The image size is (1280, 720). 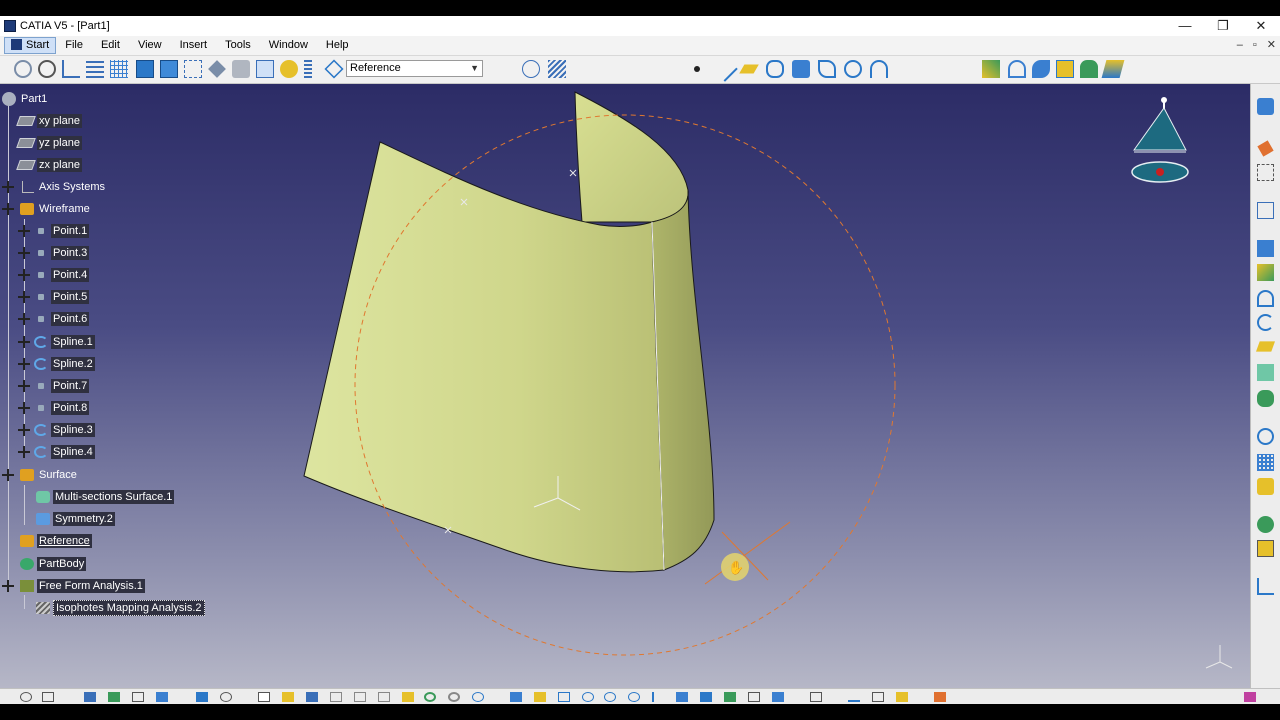 I want to click on menu-insert: Insert, so click(x=194, y=45).